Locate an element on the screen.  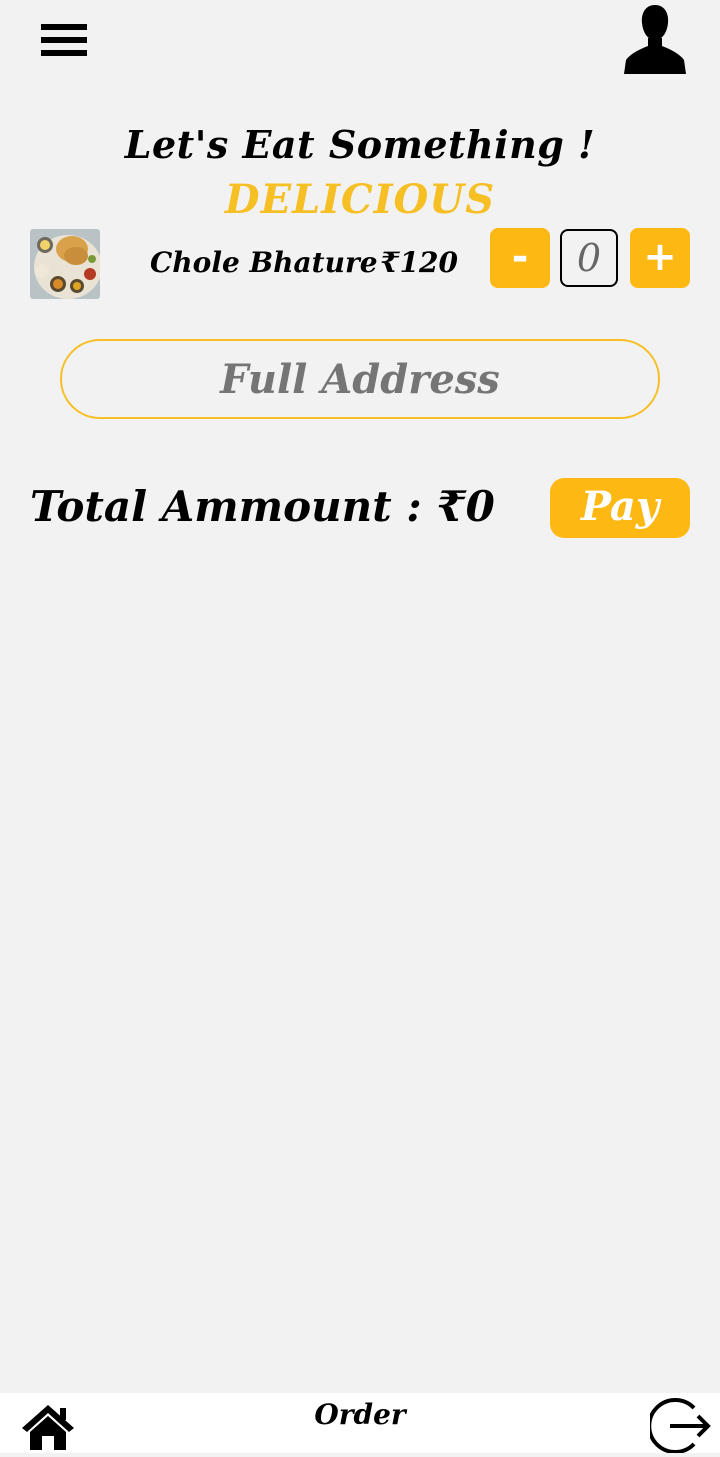
page-title: Let's Eat Something ! is located at coordinates (360, 144).